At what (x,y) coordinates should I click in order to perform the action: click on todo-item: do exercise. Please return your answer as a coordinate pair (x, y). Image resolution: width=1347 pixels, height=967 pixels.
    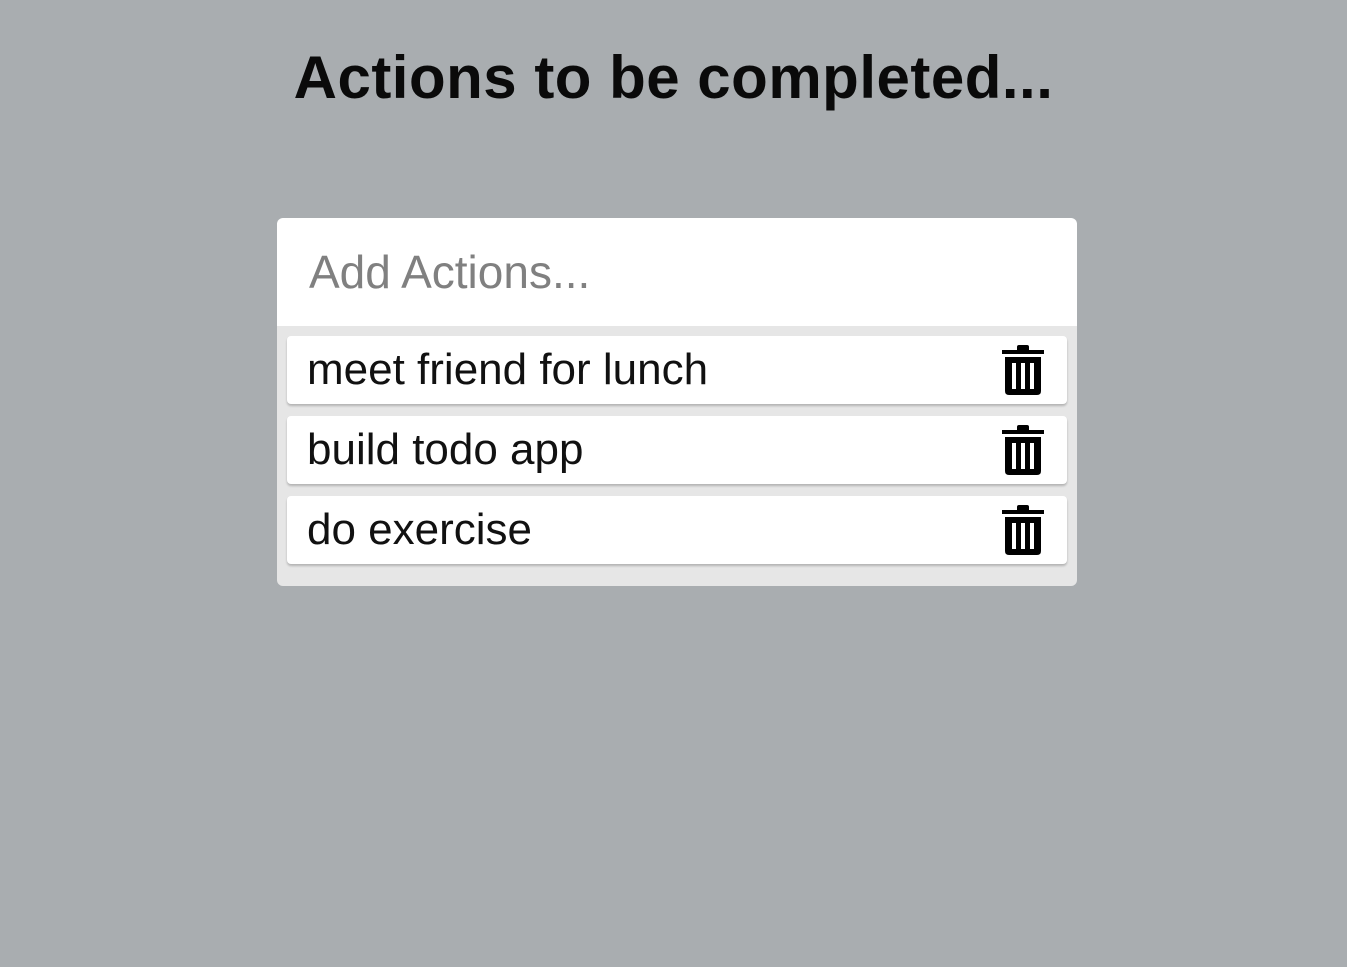
    Looking at the image, I should click on (677, 530).